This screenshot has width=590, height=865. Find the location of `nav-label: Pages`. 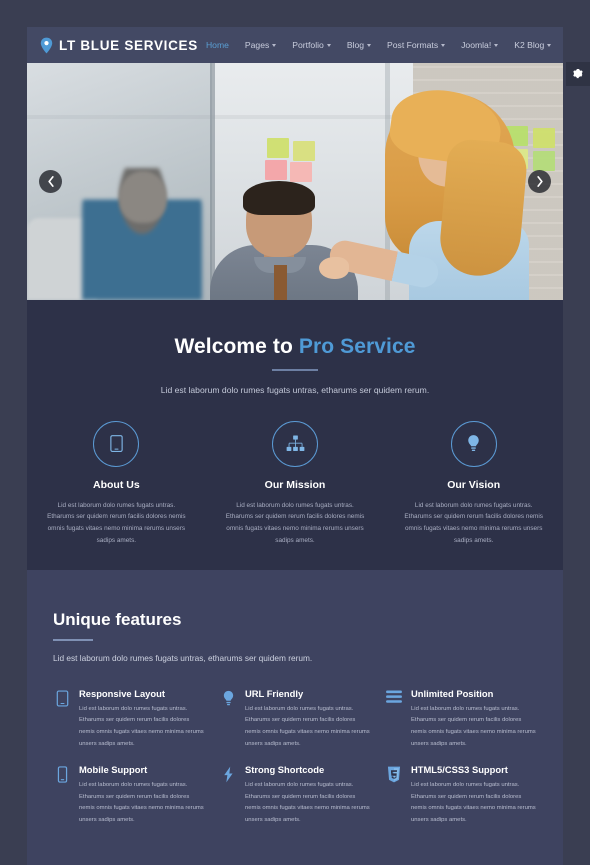

nav-label: Pages is located at coordinates (257, 45).